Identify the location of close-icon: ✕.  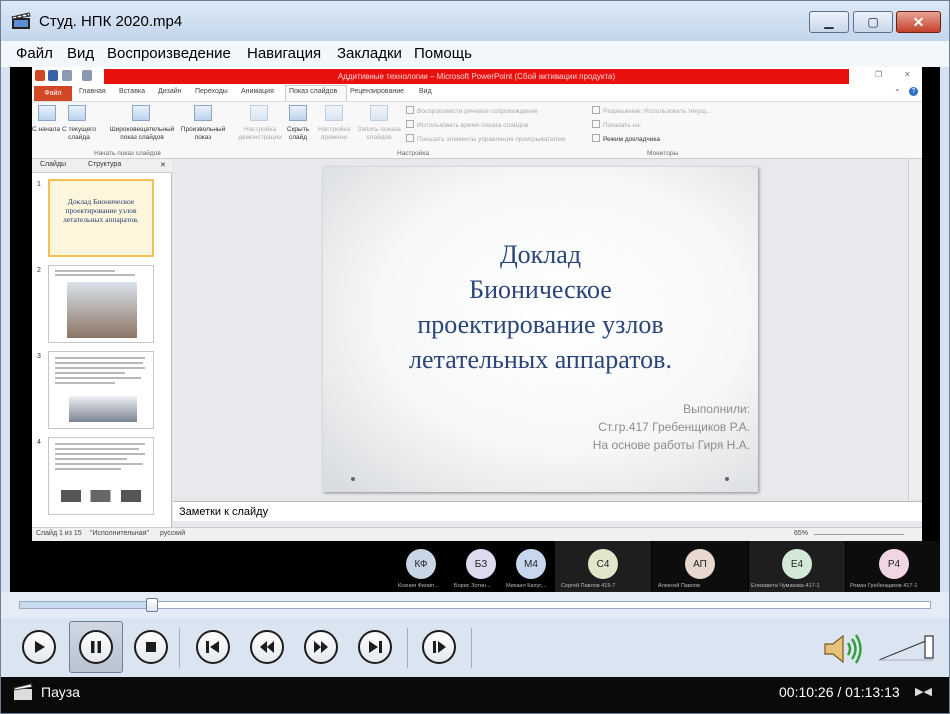
(918, 21).